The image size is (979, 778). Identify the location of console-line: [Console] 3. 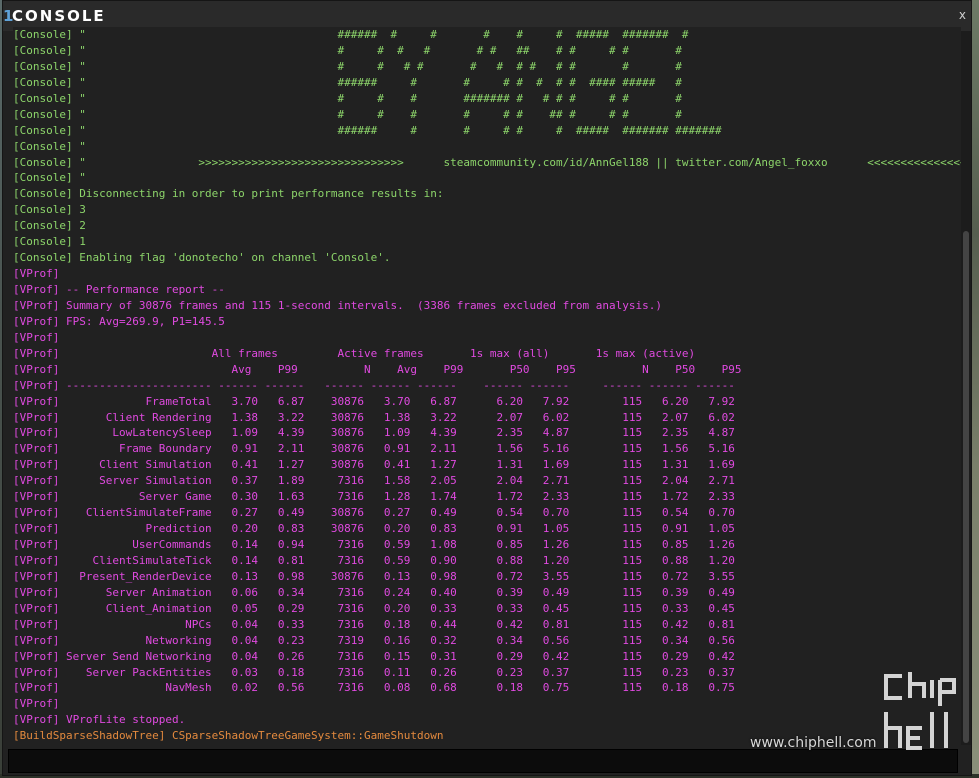
(49, 210).